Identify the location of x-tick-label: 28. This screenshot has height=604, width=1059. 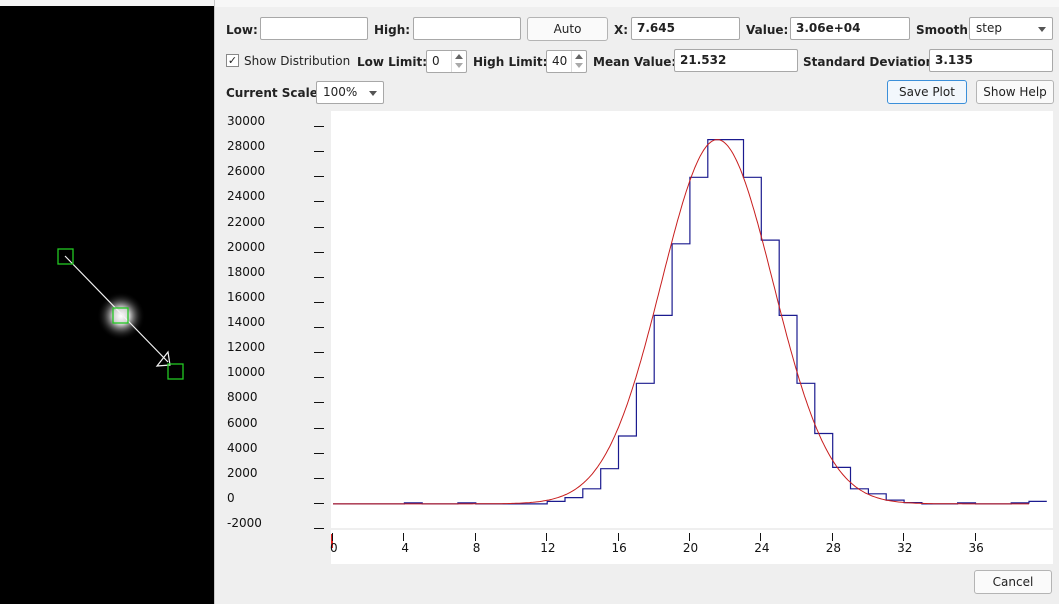
(833, 548).